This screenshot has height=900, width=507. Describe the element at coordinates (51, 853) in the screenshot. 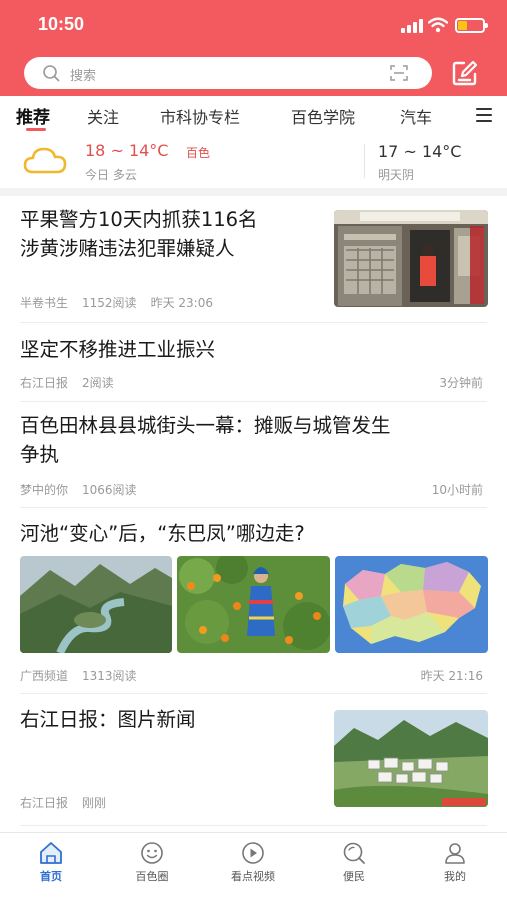

I see `home-icon` at that location.